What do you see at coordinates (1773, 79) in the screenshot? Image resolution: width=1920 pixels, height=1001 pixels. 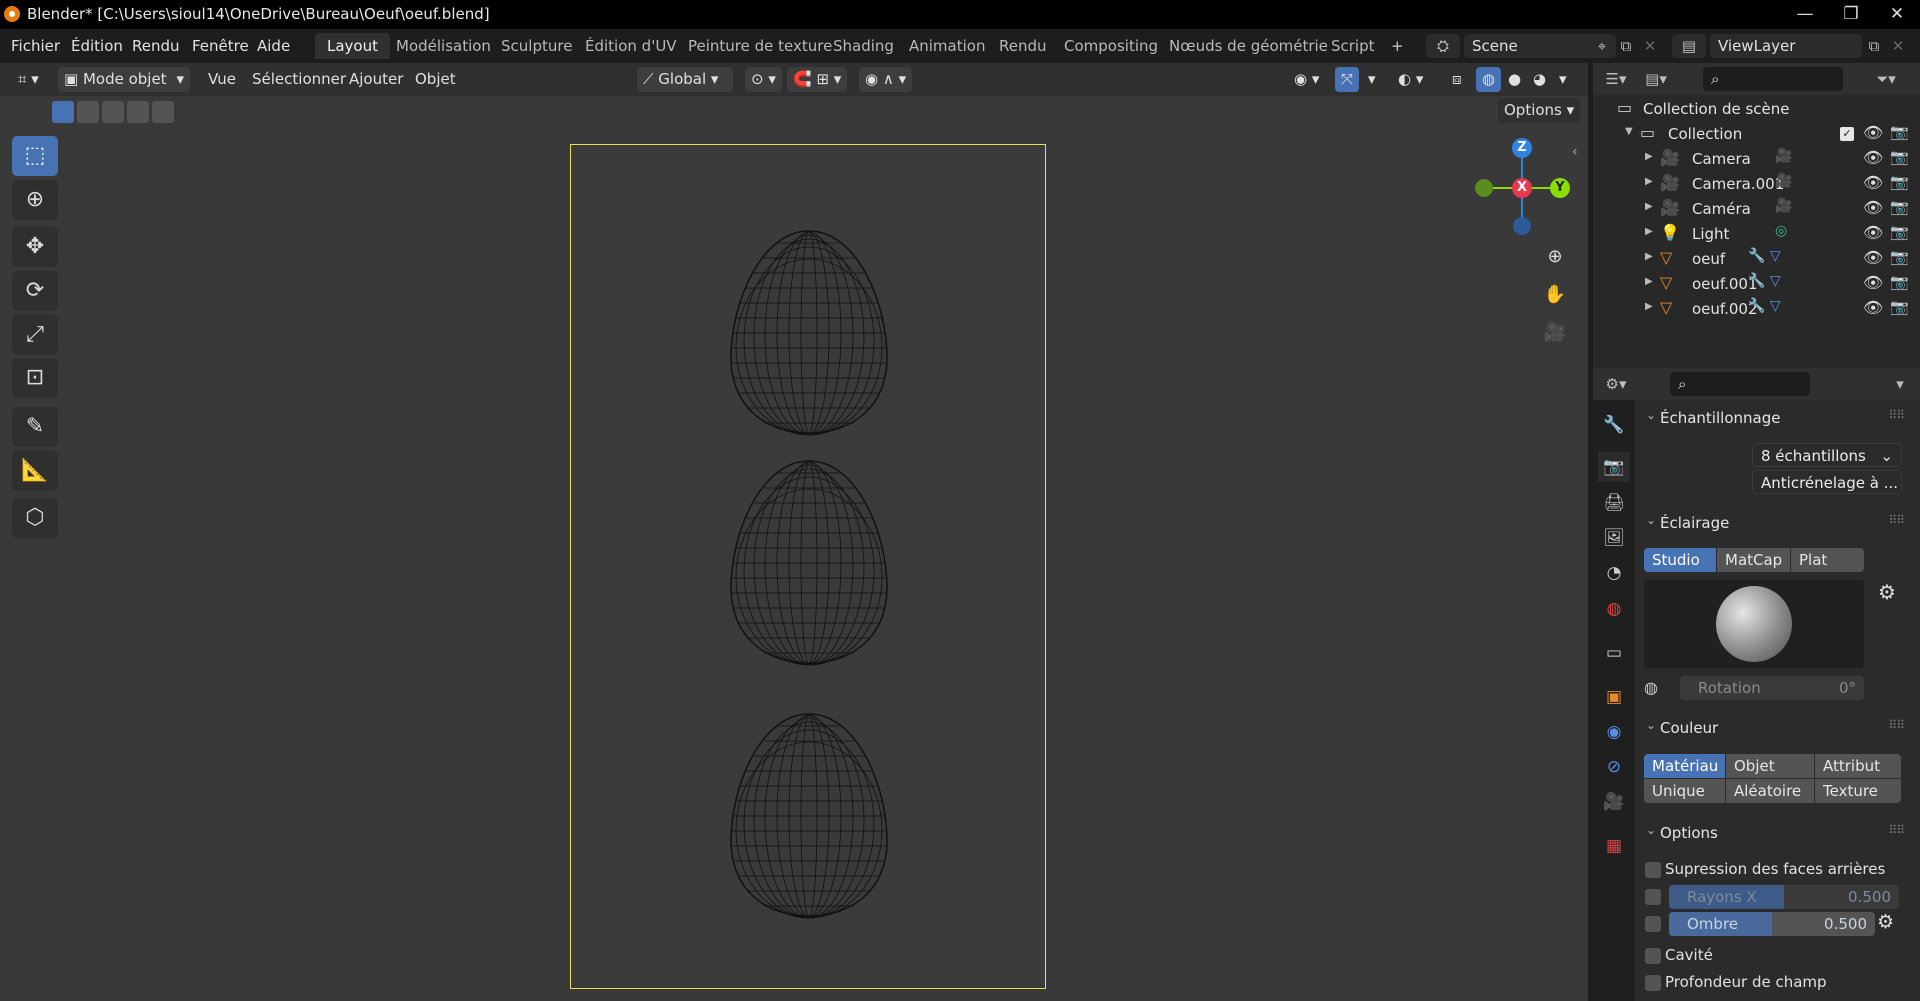 I see `outliner-search-input: ⌕` at bounding box center [1773, 79].